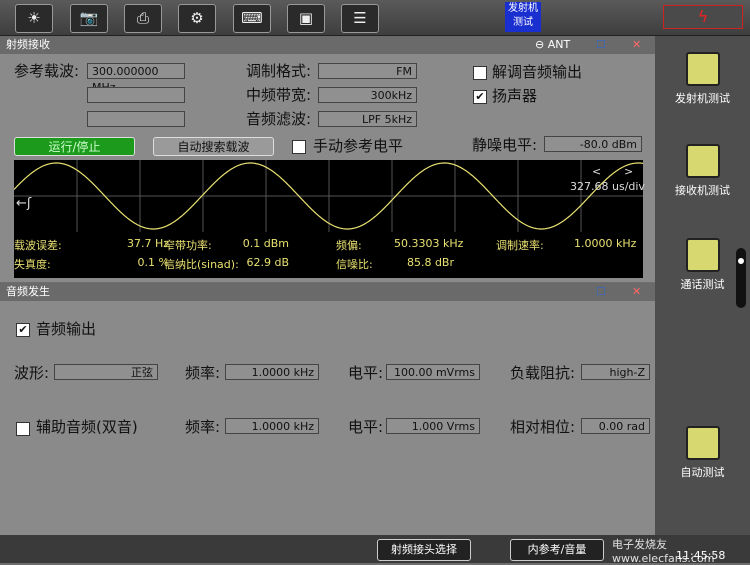  Describe the element at coordinates (272, 372) in the screenshot. I see `freq-field: 1.0000 kHz` at that location.